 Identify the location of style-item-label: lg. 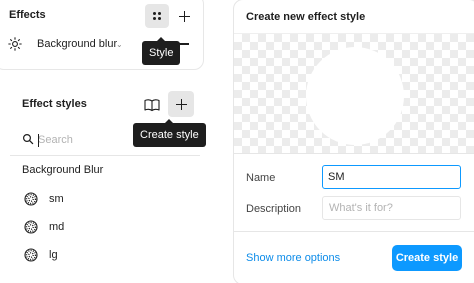
(53, 255).